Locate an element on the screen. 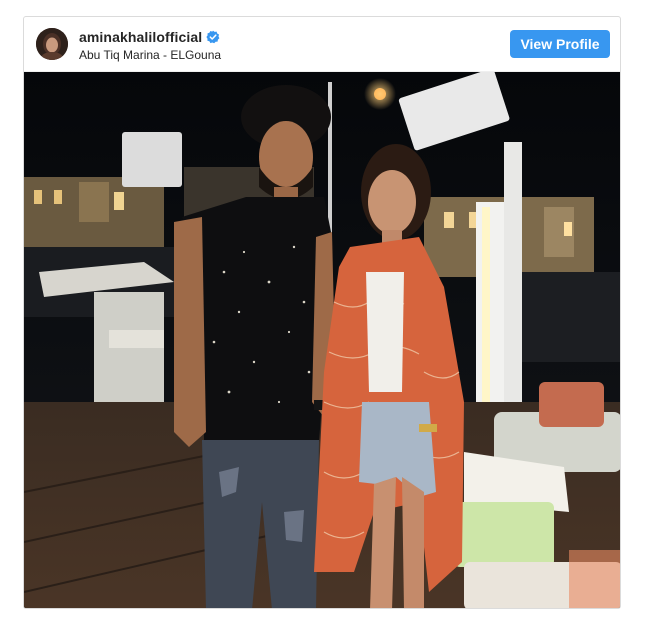  username-text: aminakhalilofficial is located at coordinates (140, 37).